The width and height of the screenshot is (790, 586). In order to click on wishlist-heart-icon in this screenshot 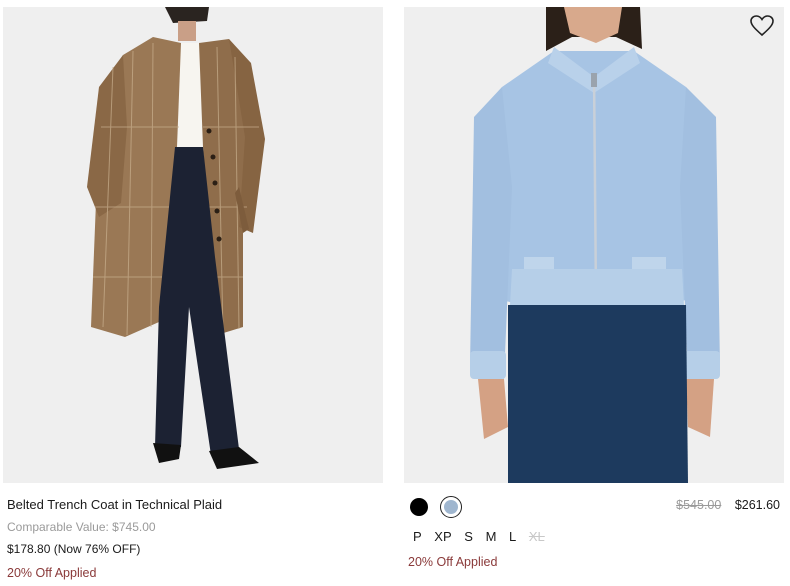, I will do `click(762, 26)`.